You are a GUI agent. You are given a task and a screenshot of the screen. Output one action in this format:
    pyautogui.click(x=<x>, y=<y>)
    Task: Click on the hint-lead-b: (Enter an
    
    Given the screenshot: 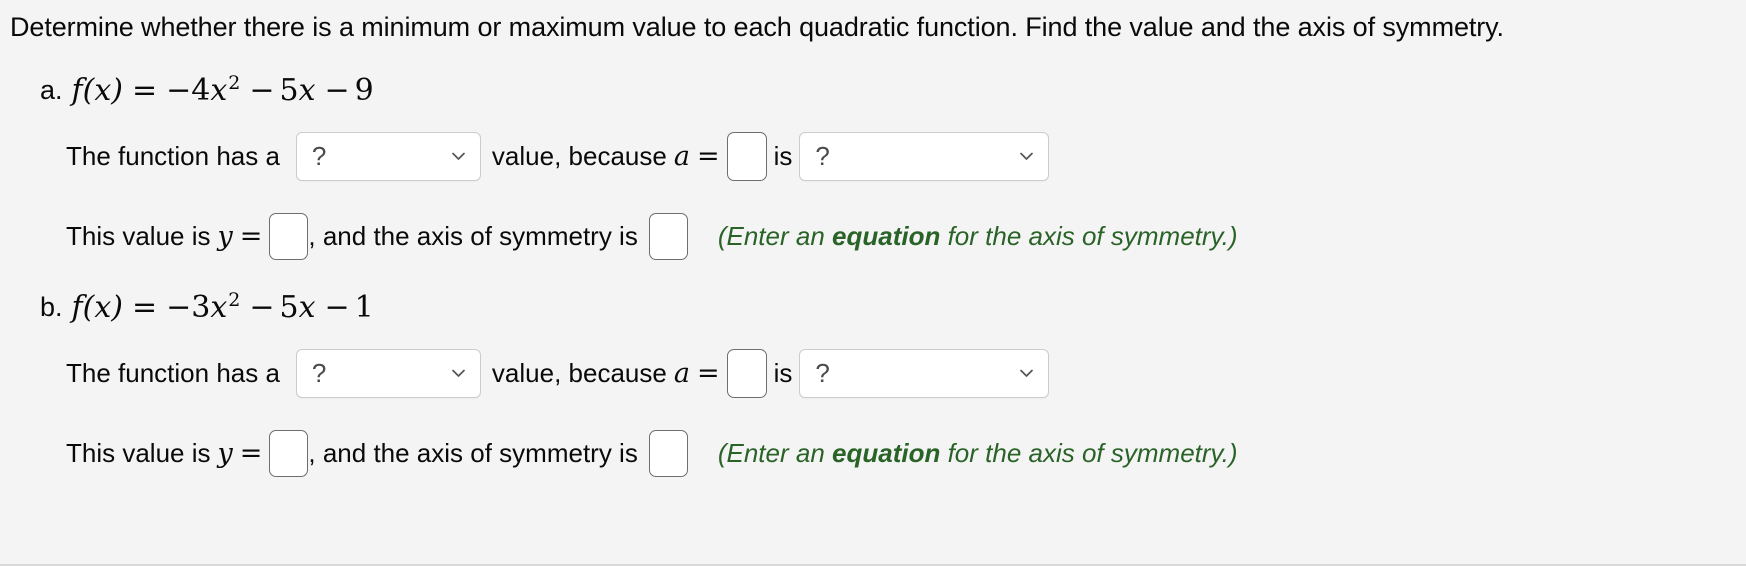 What is the action you would take?
    pyautogui.click(x=775, y=452)
    